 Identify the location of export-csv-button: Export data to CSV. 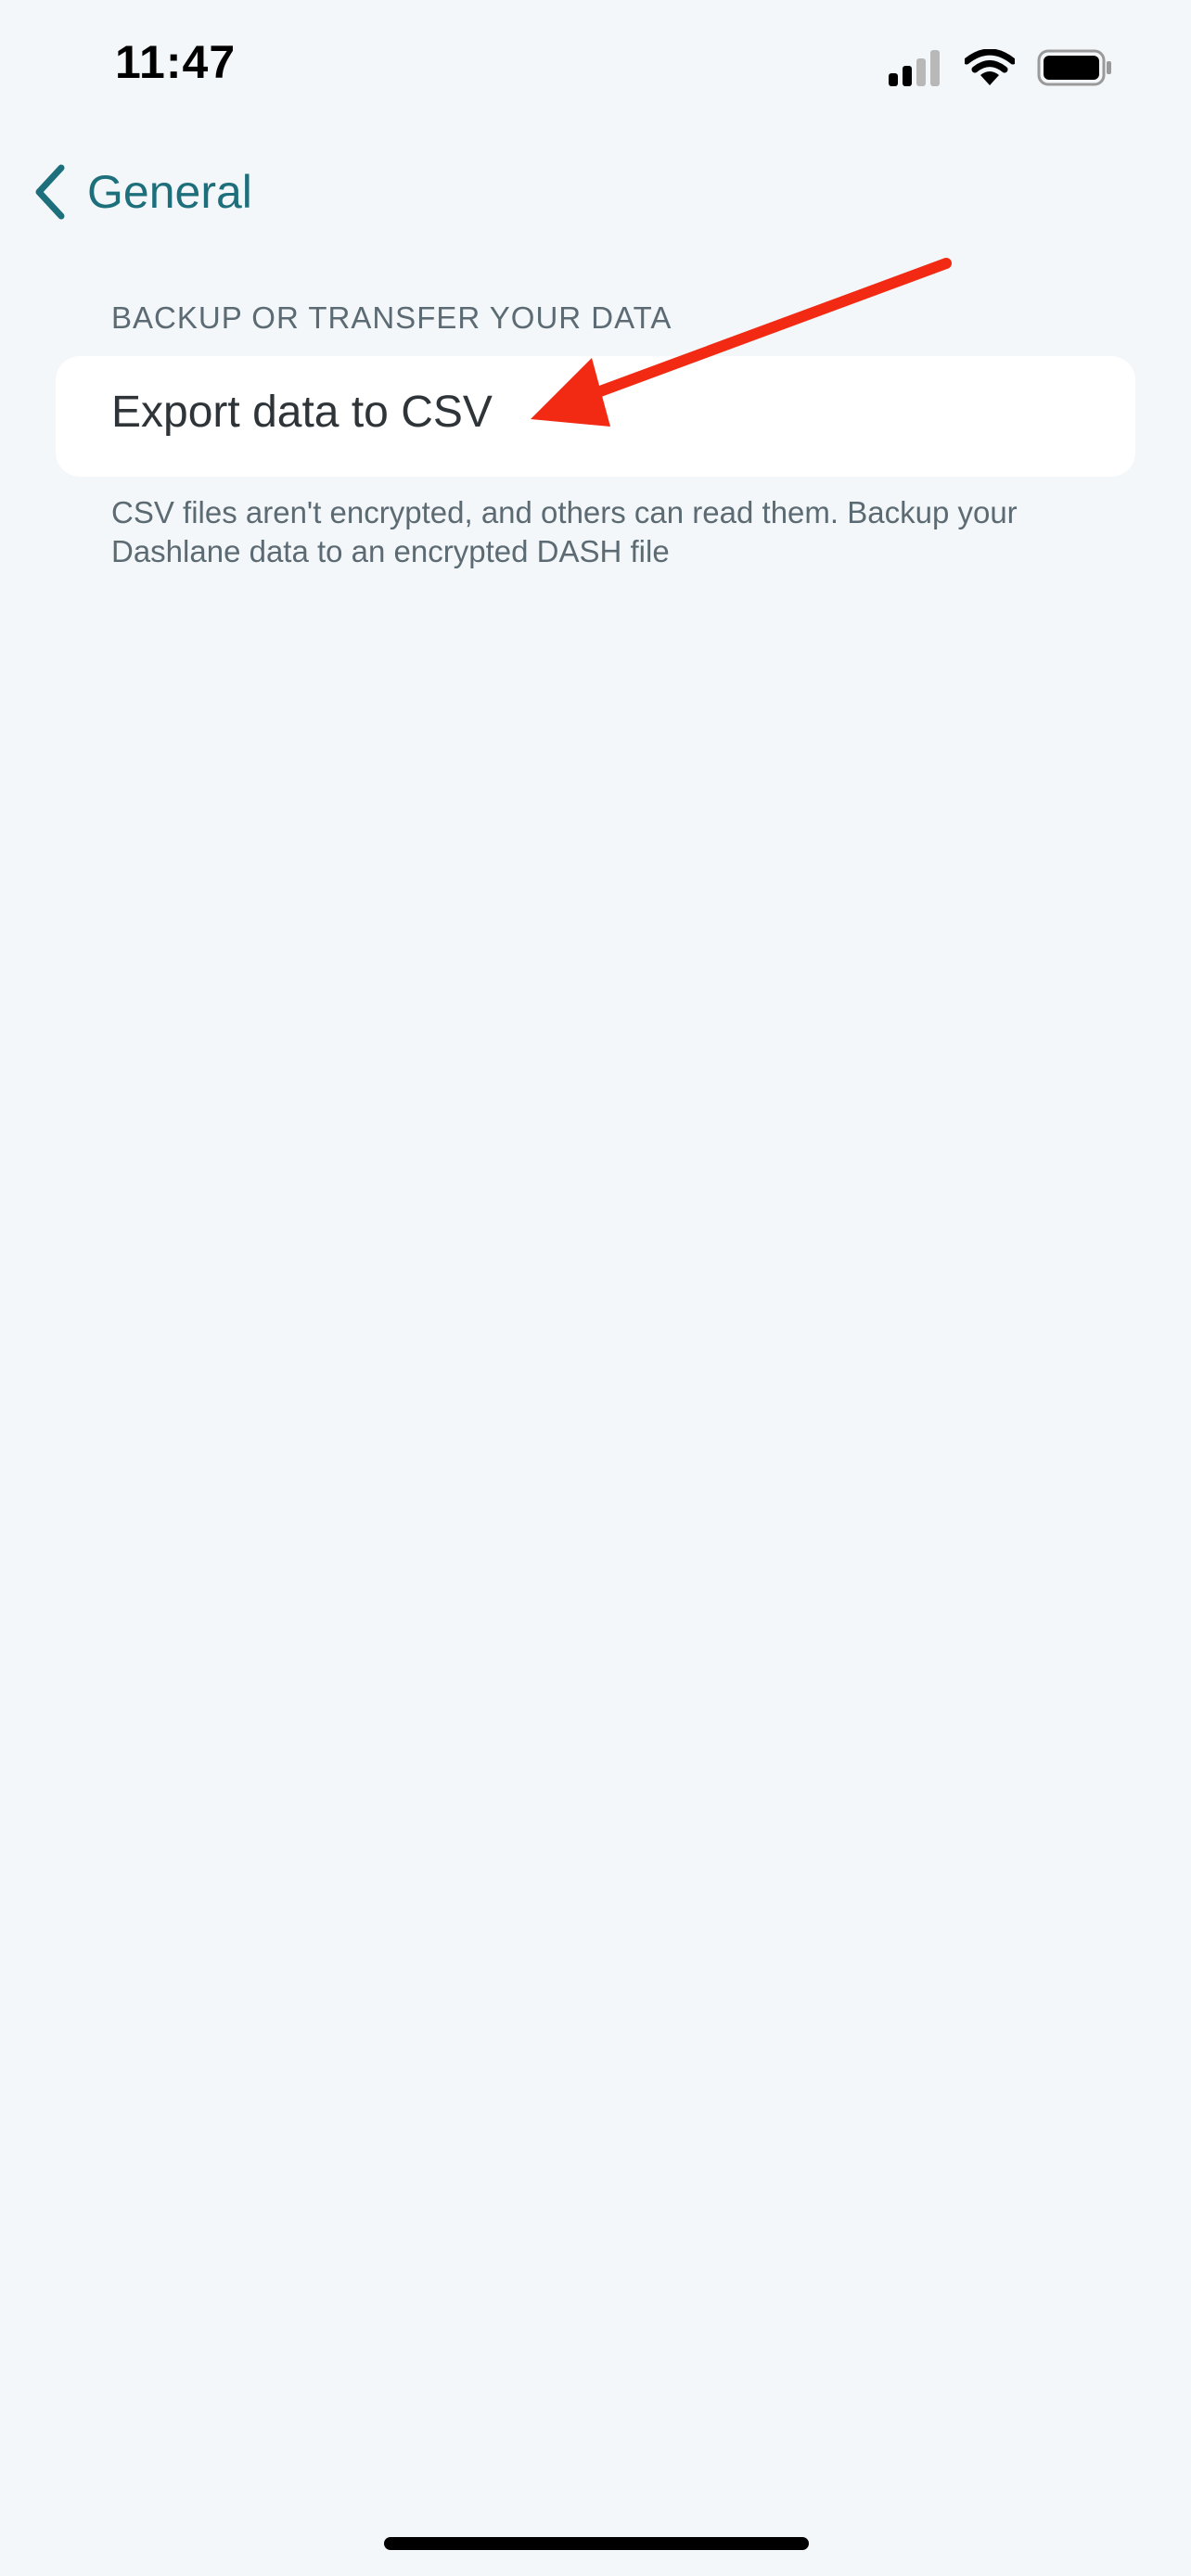
(595, 416).